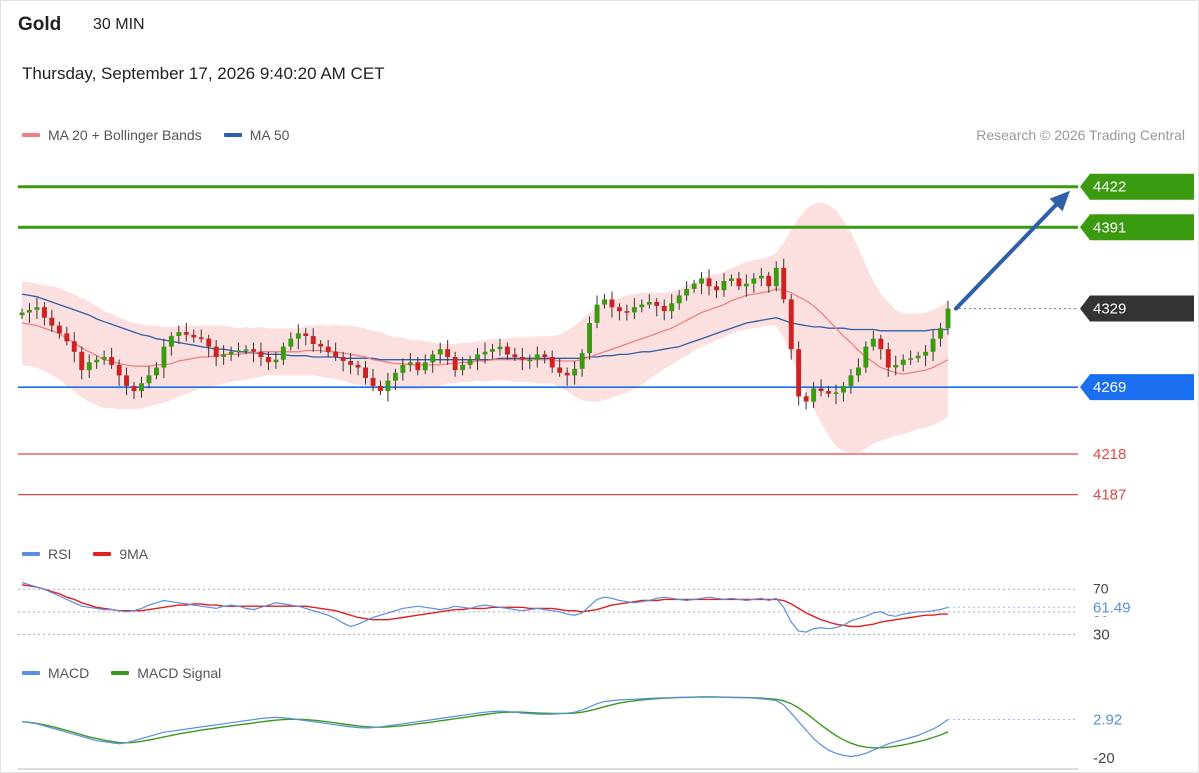 This screenshot has width=1199, height=773. What do you see at coordinates (1109, 495) in the screenshot?
I see `level-label-4187: 4187` at bounding box center [1109, 495].